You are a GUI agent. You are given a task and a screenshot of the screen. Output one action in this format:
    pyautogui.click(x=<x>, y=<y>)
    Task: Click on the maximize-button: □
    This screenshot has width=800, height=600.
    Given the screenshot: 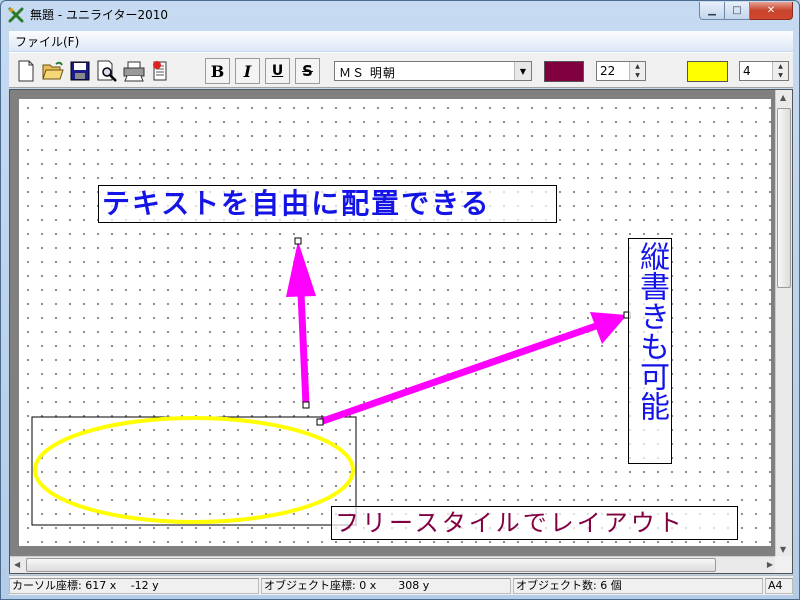 What is the action you would take?
    pyautogui.click(x=737, y=11)
    